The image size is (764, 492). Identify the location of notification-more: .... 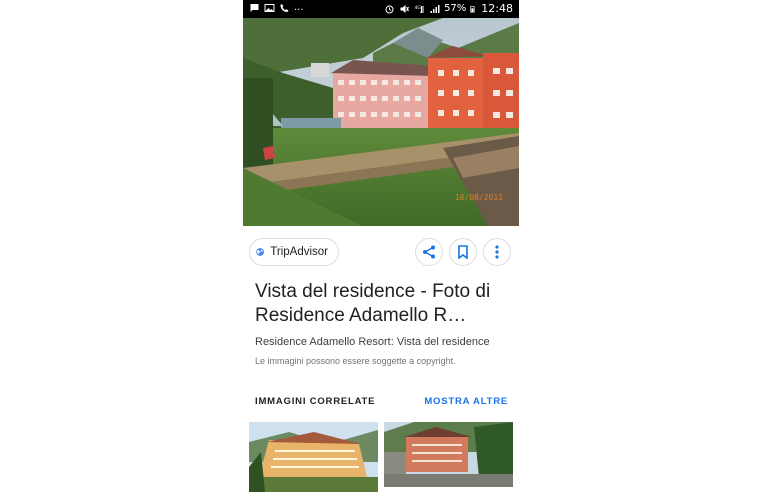
(299, 7).